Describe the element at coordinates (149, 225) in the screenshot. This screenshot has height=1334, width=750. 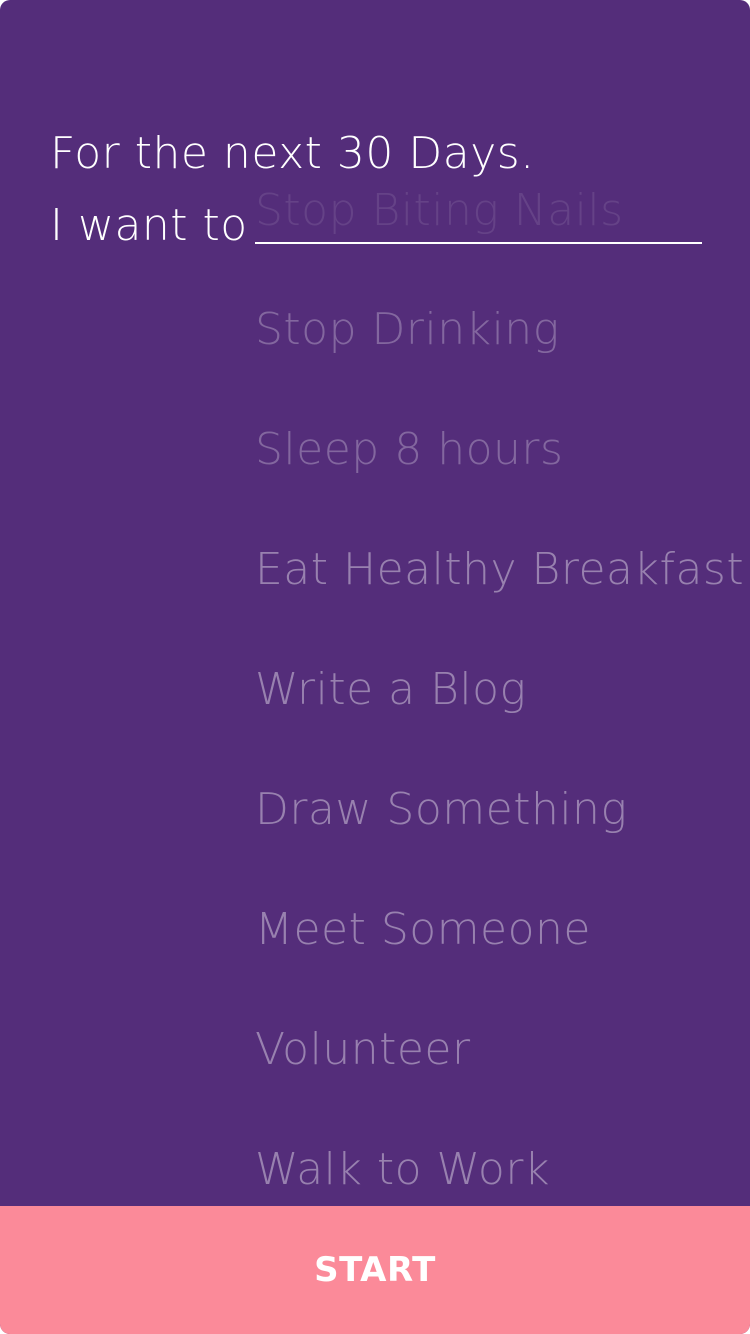
I see `heading-line-2: I want to` at that location.